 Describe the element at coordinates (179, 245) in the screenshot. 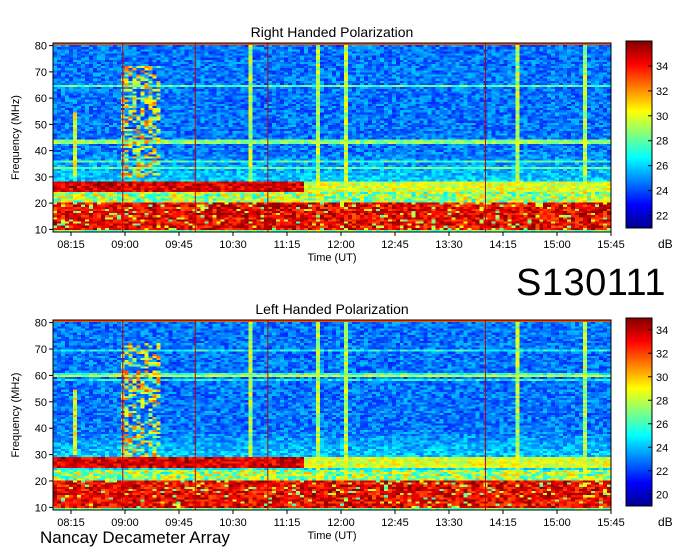

I see `x-tick-label: 09:45` at that location.